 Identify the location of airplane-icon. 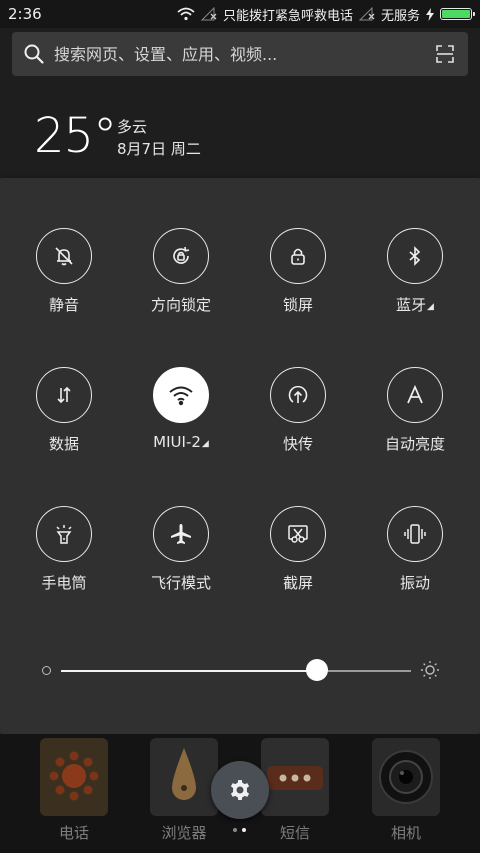
(181, 534).